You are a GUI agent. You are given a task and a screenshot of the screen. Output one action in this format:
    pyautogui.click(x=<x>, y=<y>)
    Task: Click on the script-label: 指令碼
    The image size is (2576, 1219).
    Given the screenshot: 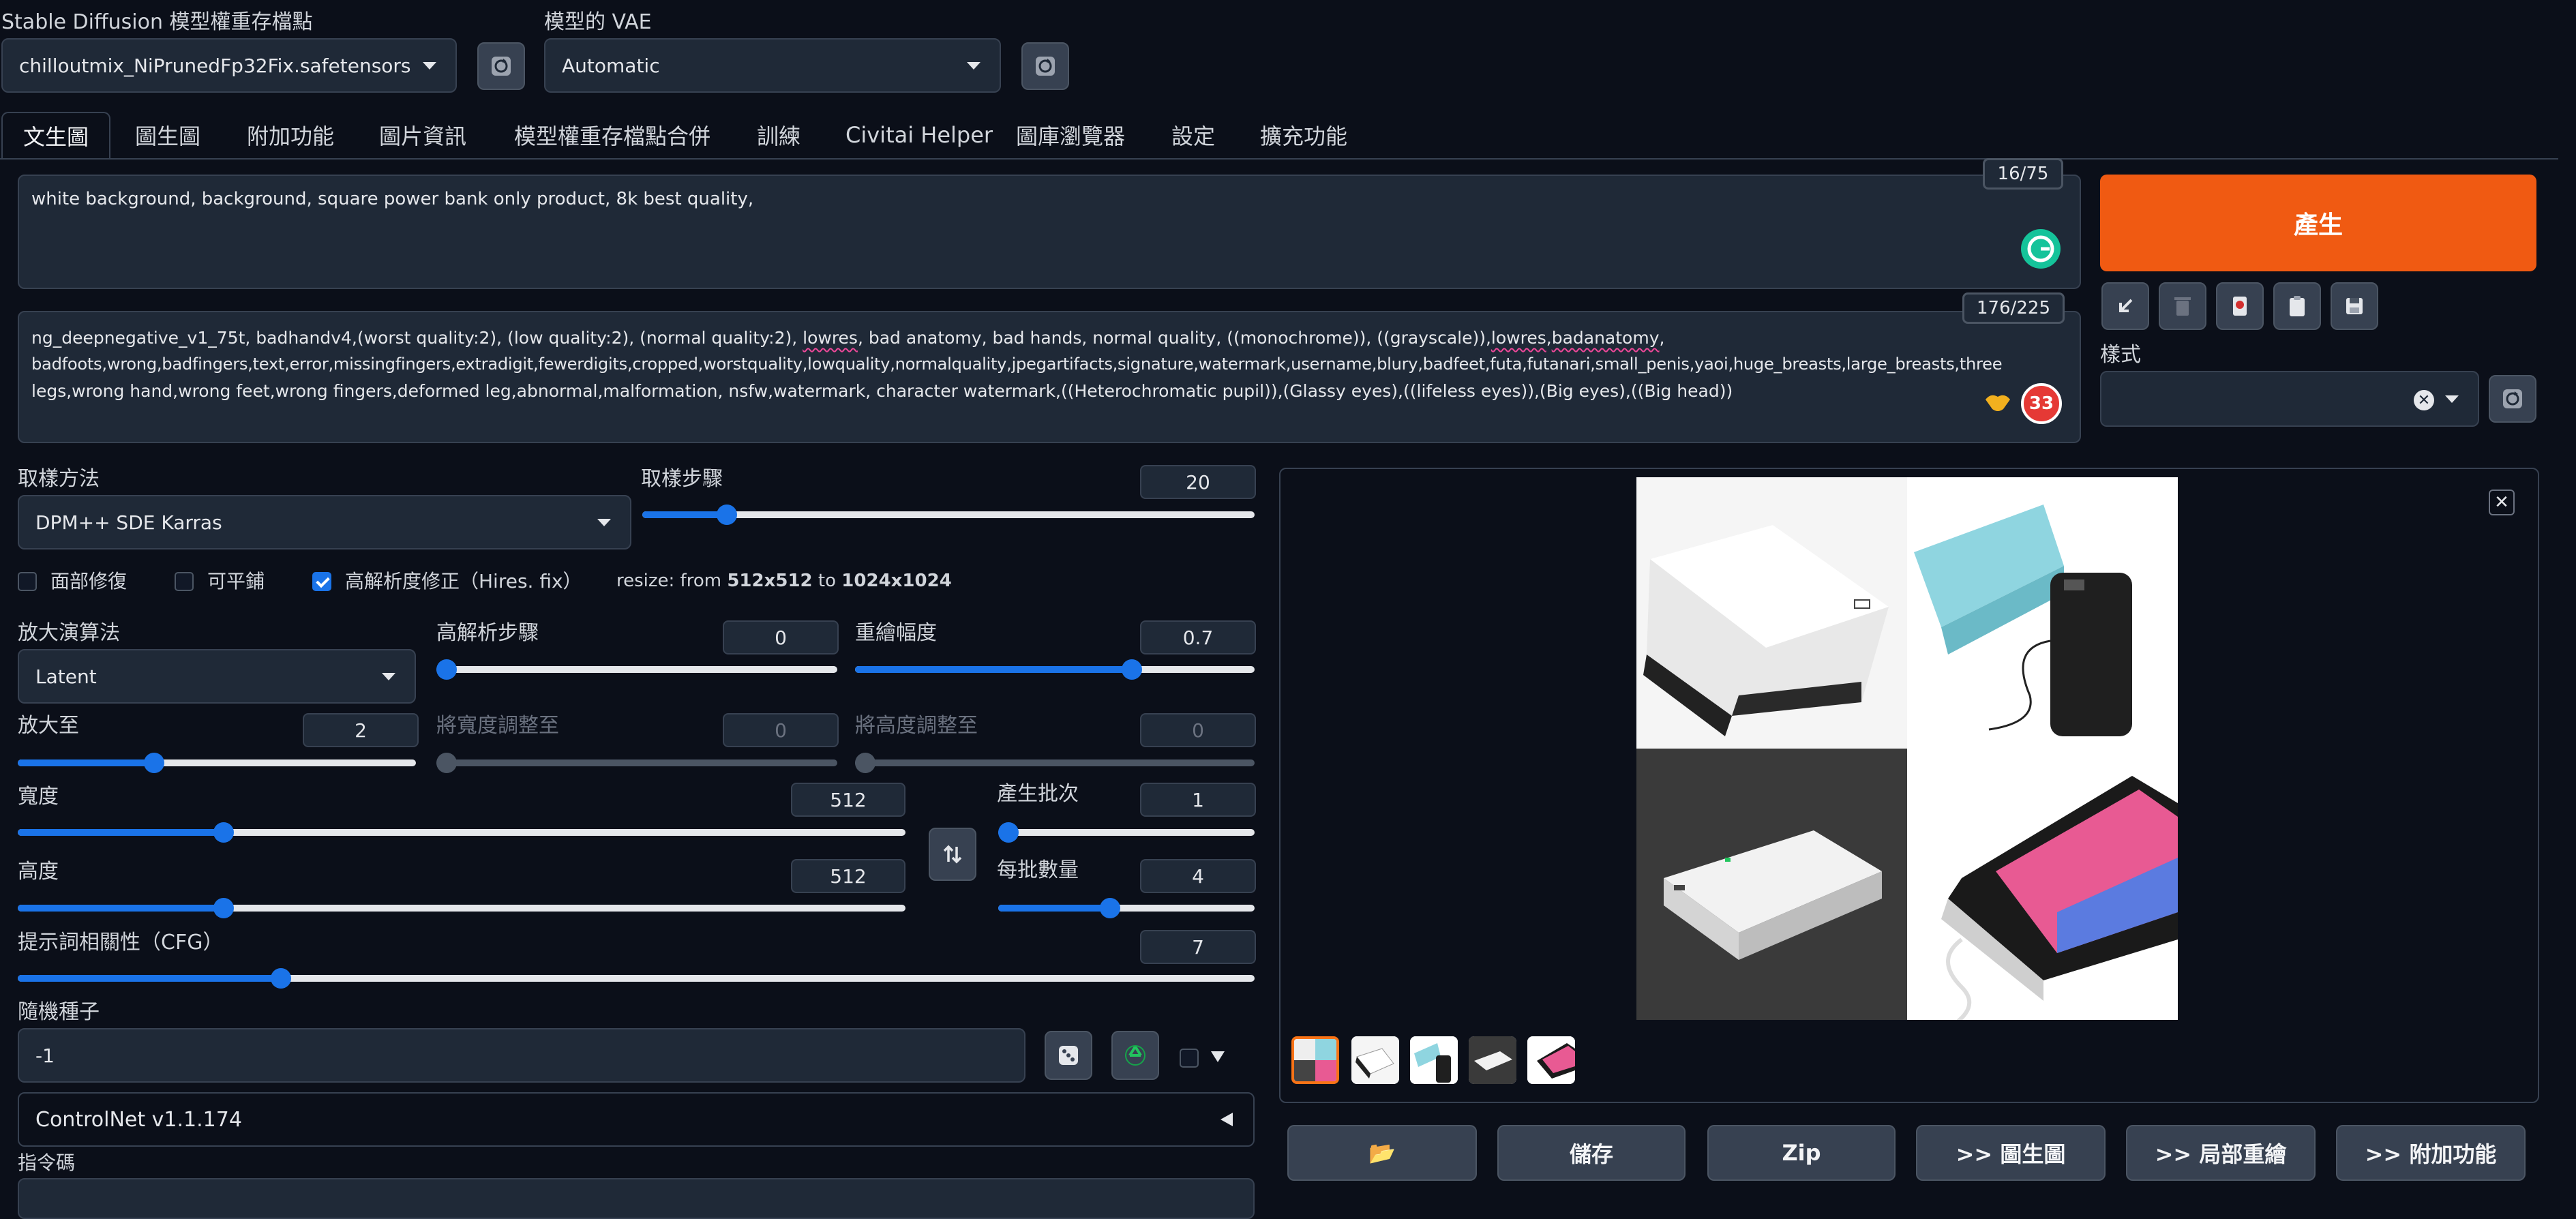 What is the action you would take?
    pyautogui.click(x=47, y=1163)
    